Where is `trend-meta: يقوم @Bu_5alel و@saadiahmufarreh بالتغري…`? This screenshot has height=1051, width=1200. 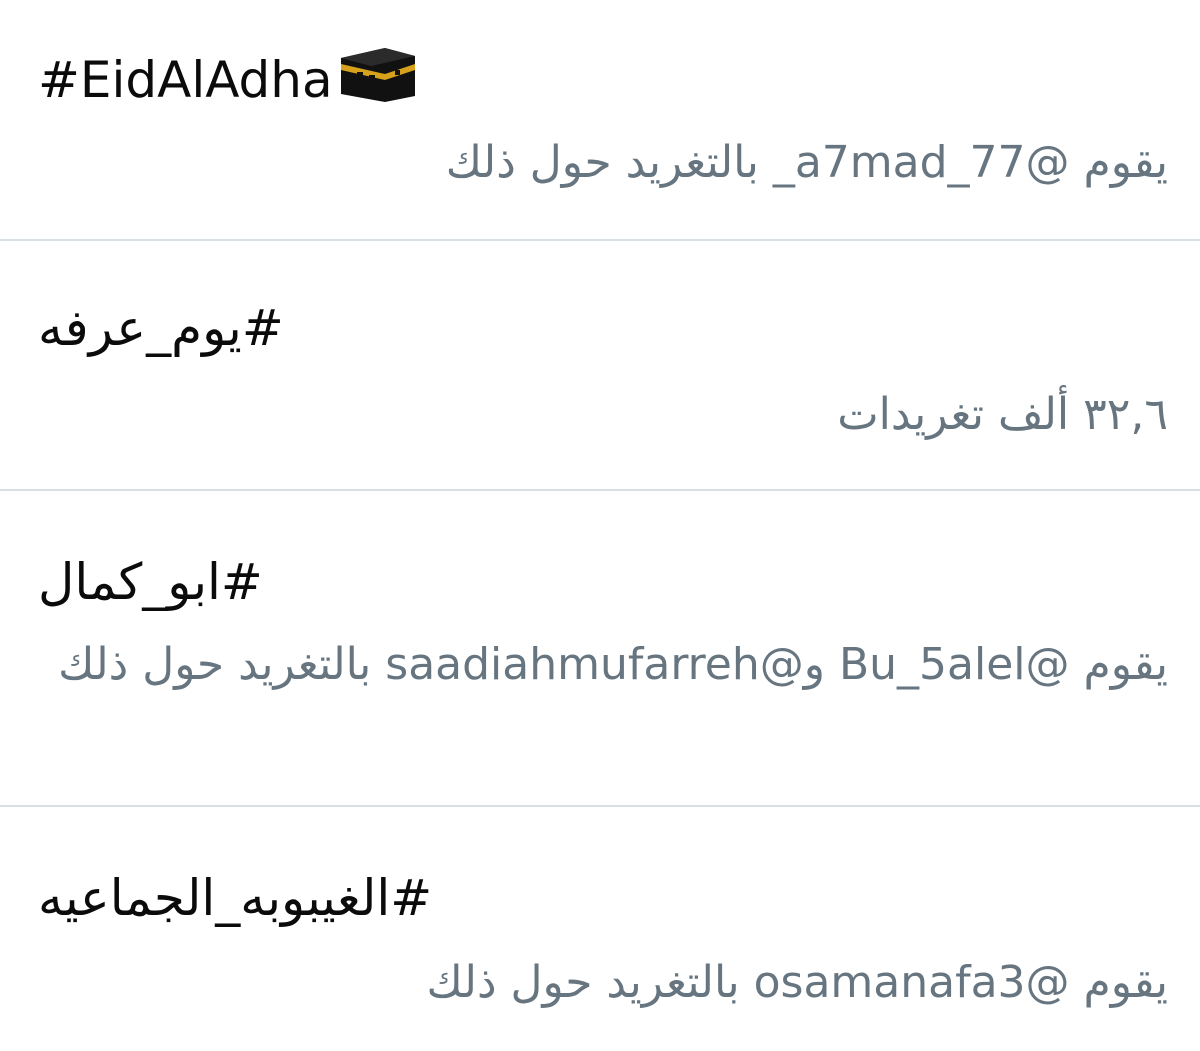 trend-meta: يقوم @Bu_5alel و@saadiahmufarreh بالتغري… is located at coordinates (613, 664).